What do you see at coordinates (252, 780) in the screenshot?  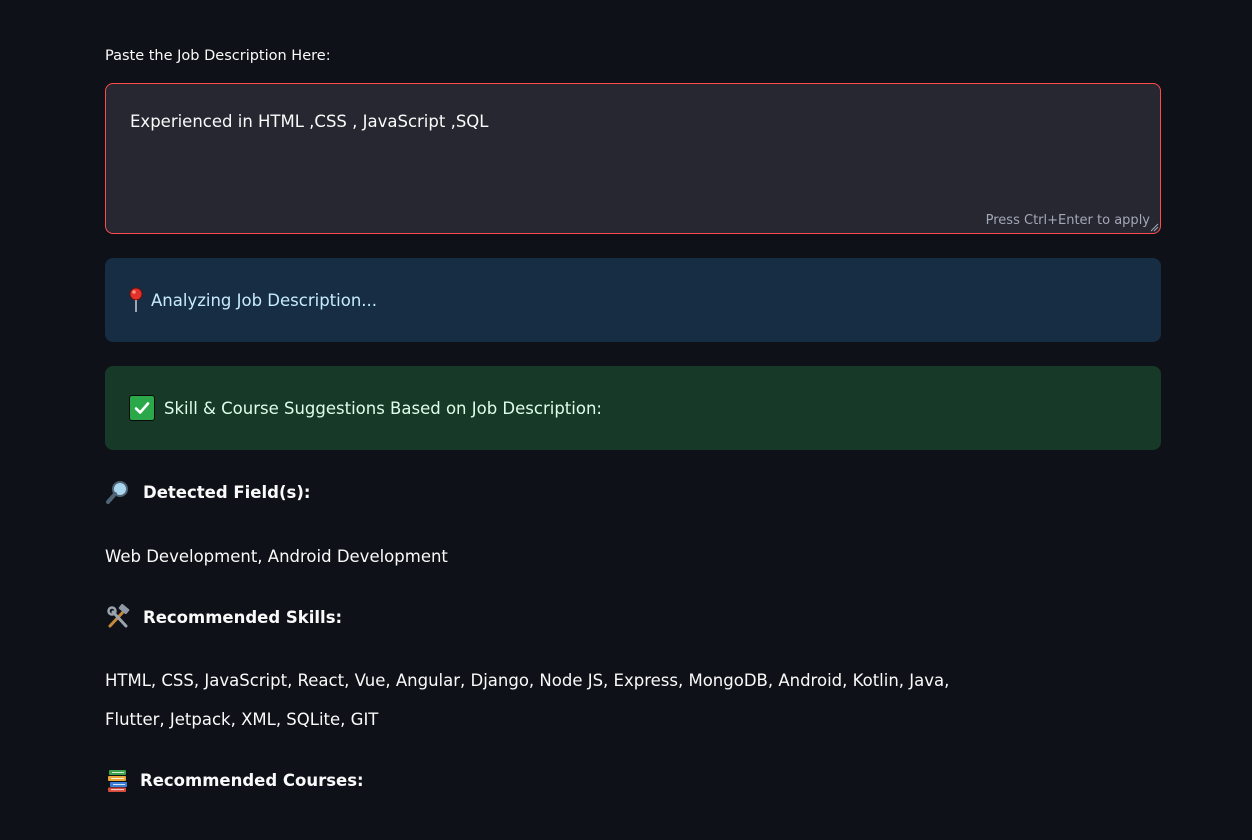 I see `recommended-courses-heading-text: Recommended Courses:` at bounding box center [252, 780].